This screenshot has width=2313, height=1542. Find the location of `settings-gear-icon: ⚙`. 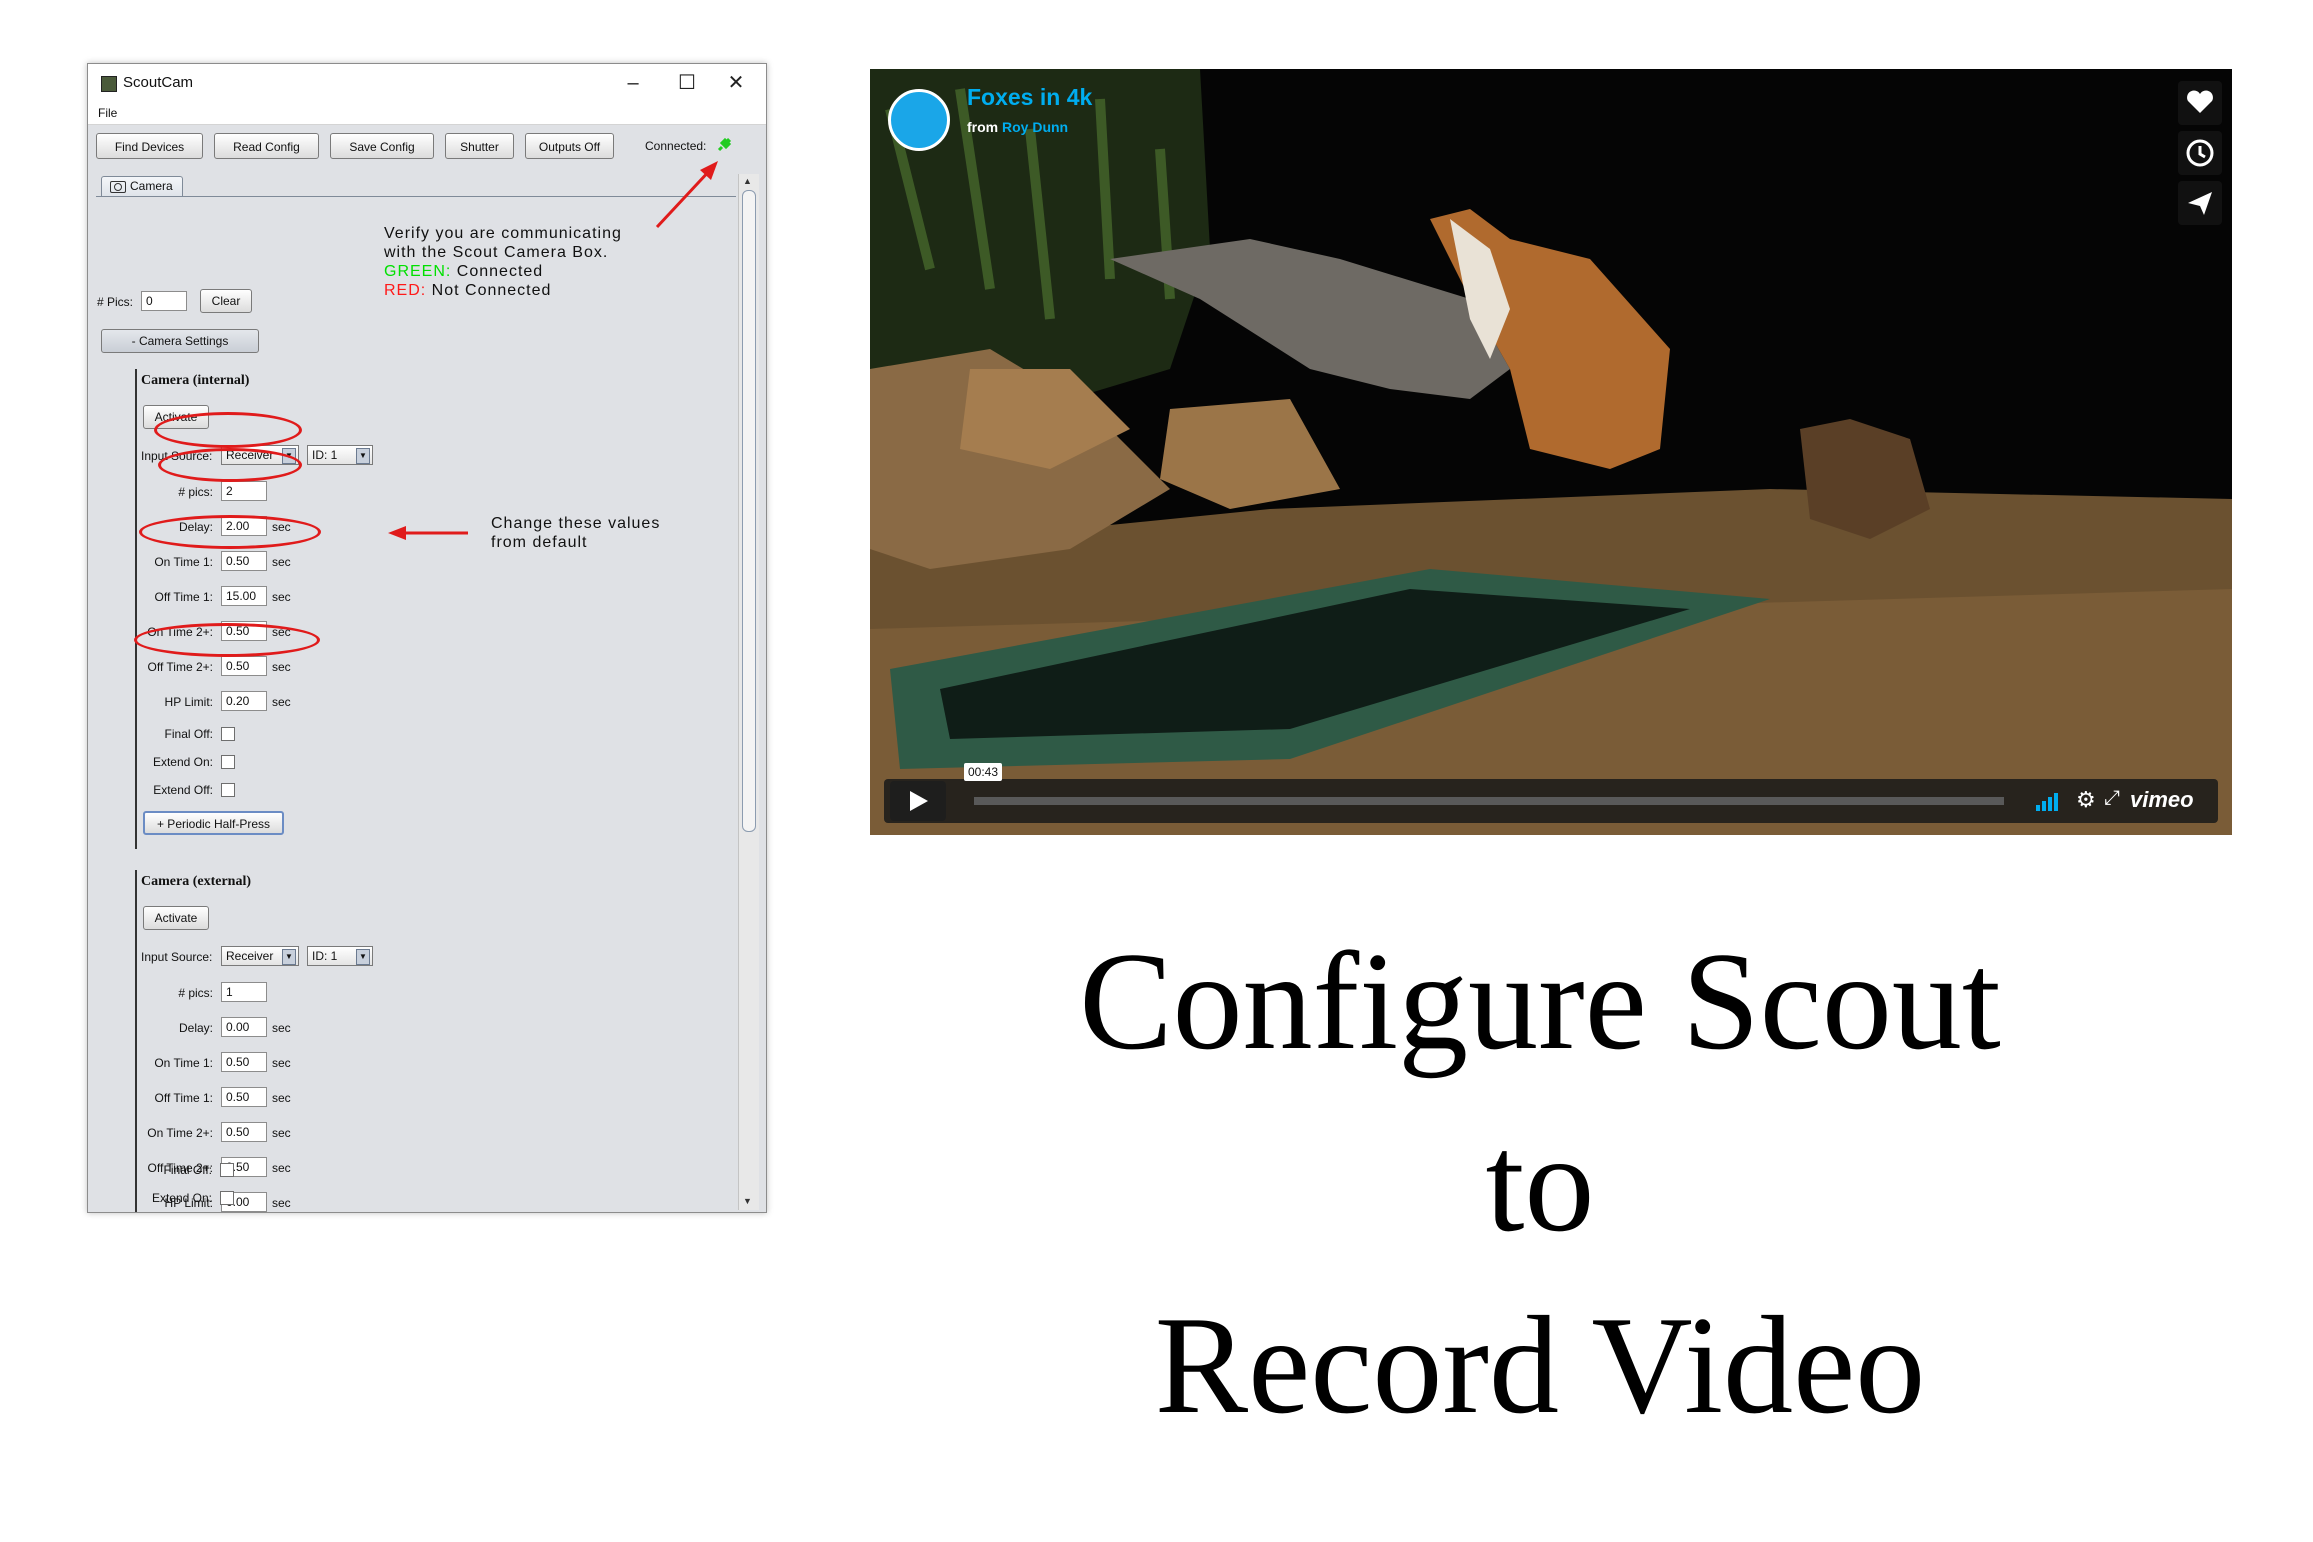

settings-gear-icon: ⚙ is located at coordinates (2086, 800).